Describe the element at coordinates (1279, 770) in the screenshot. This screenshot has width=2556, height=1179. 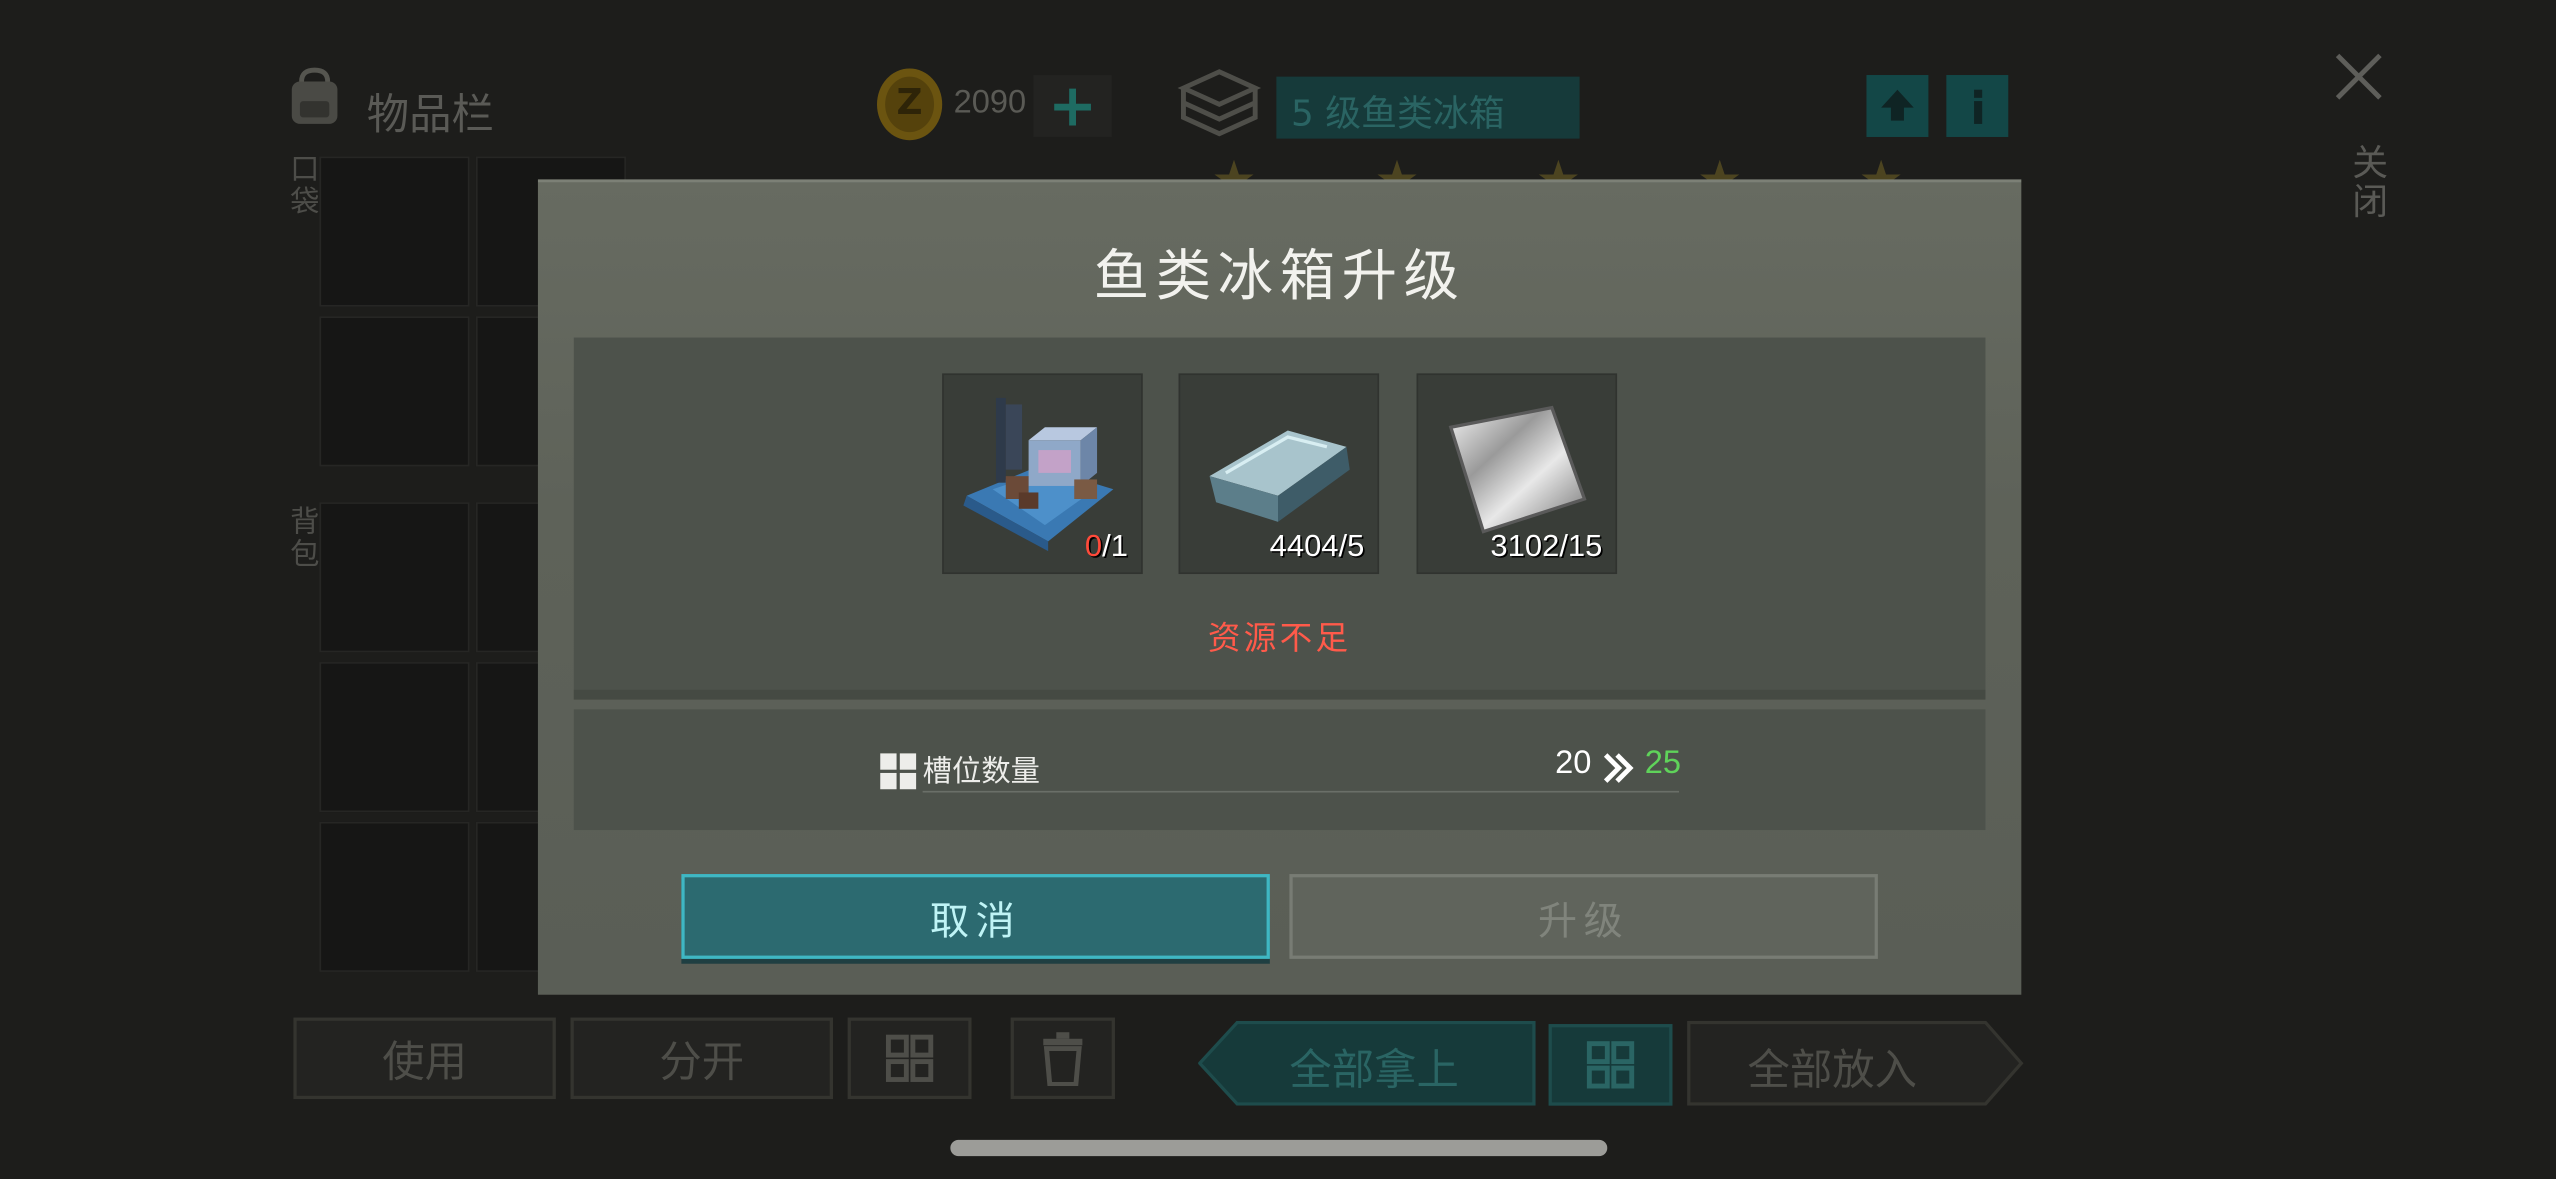
I see `stat-panel: 槽位数量 20 25` at that location.